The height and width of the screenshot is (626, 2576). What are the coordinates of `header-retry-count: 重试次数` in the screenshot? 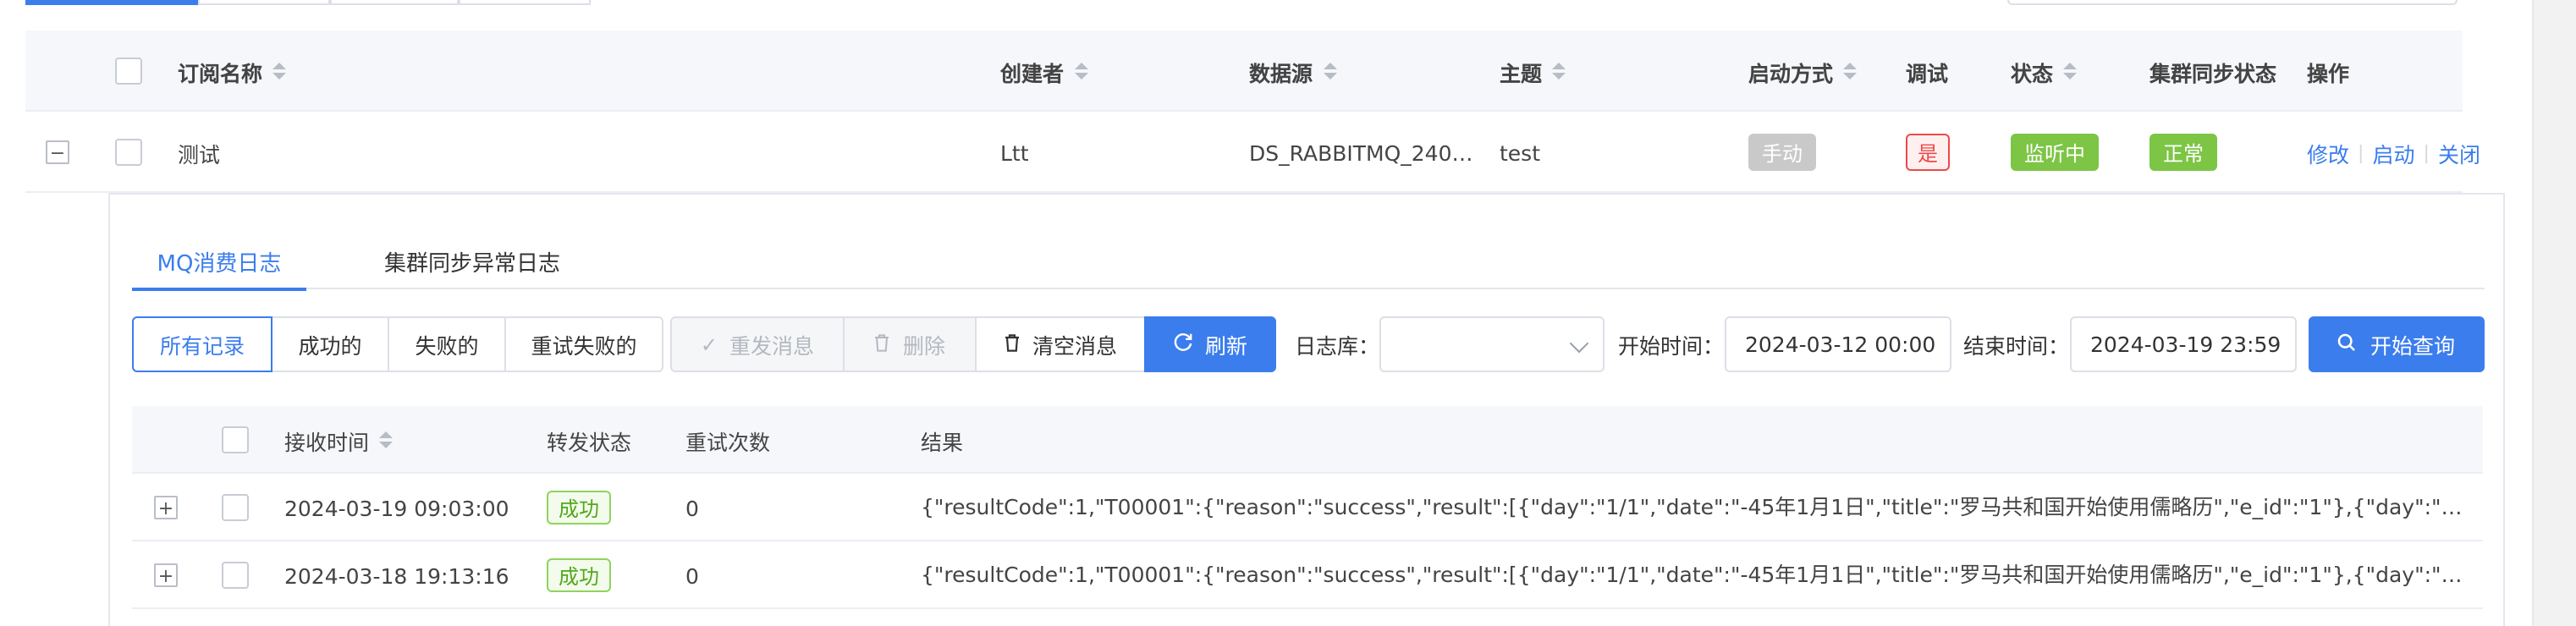 It's located at (728, 442).